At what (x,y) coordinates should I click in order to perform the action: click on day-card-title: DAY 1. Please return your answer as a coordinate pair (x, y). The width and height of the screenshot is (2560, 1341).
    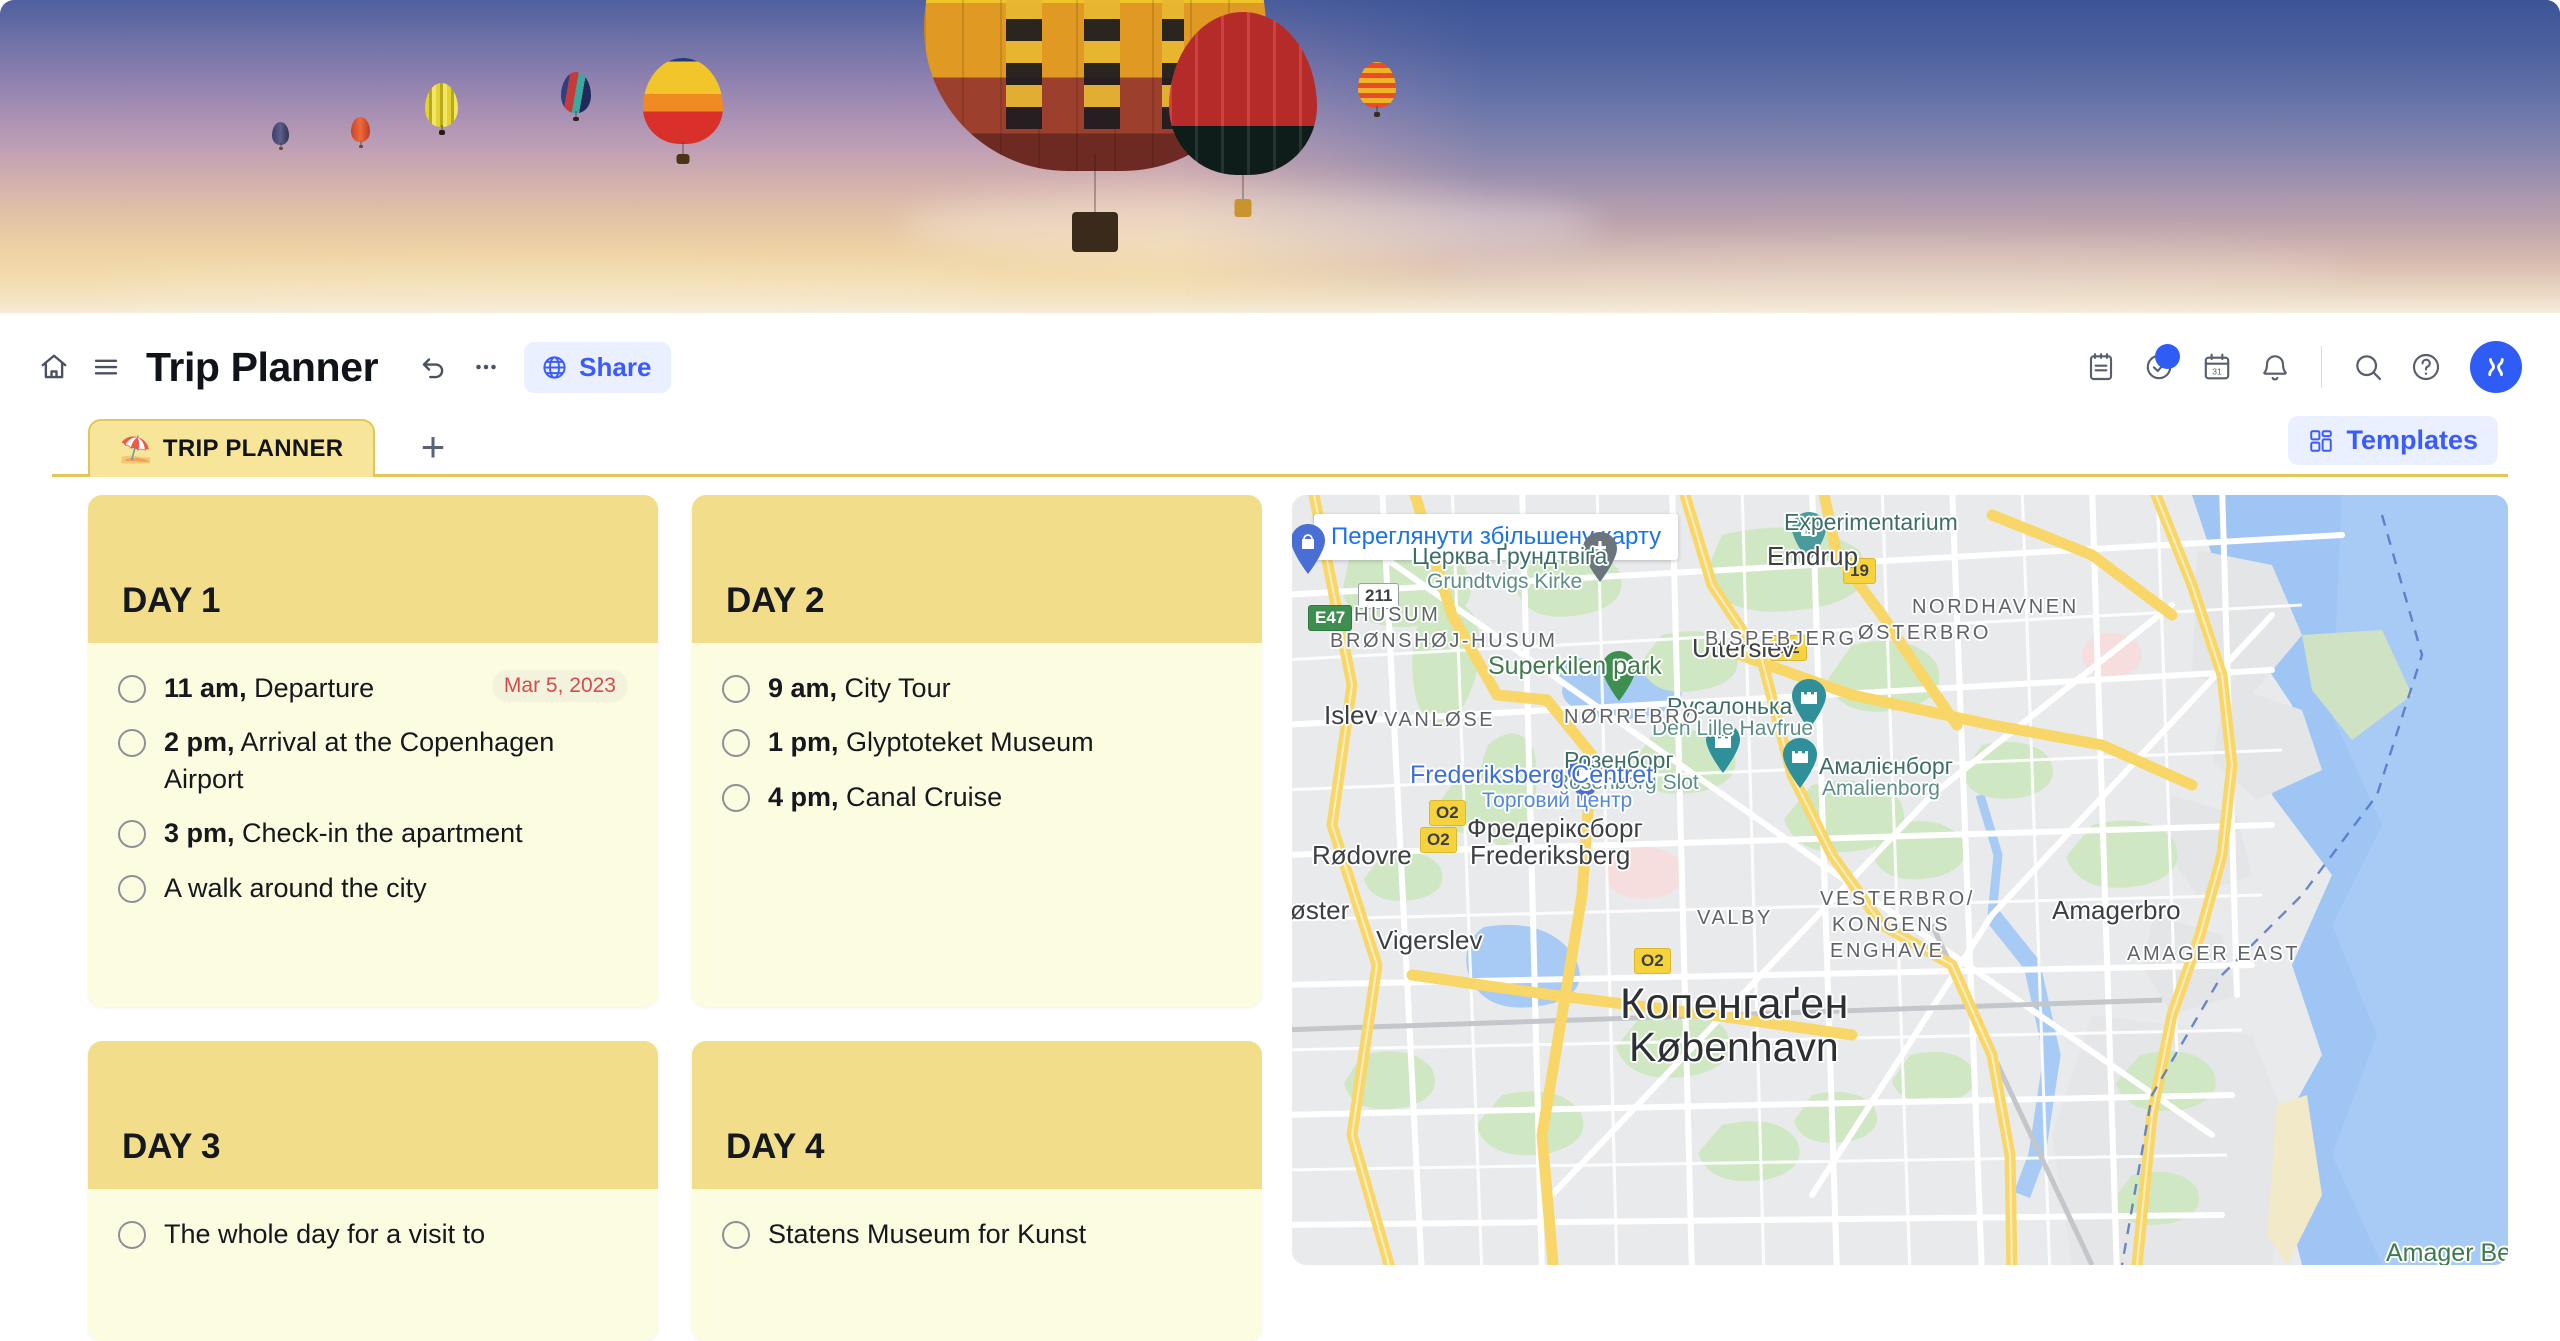
    Looking at the image, I should click on (171, 600).